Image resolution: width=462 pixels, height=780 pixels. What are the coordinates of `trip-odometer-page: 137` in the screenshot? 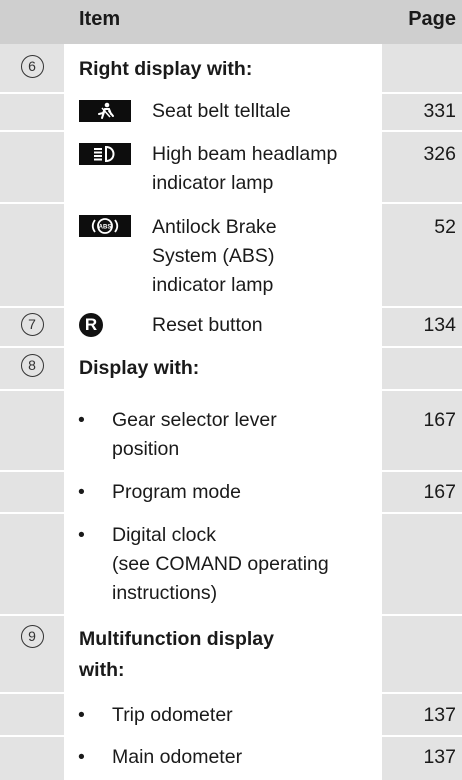 It's located at (439, 715).